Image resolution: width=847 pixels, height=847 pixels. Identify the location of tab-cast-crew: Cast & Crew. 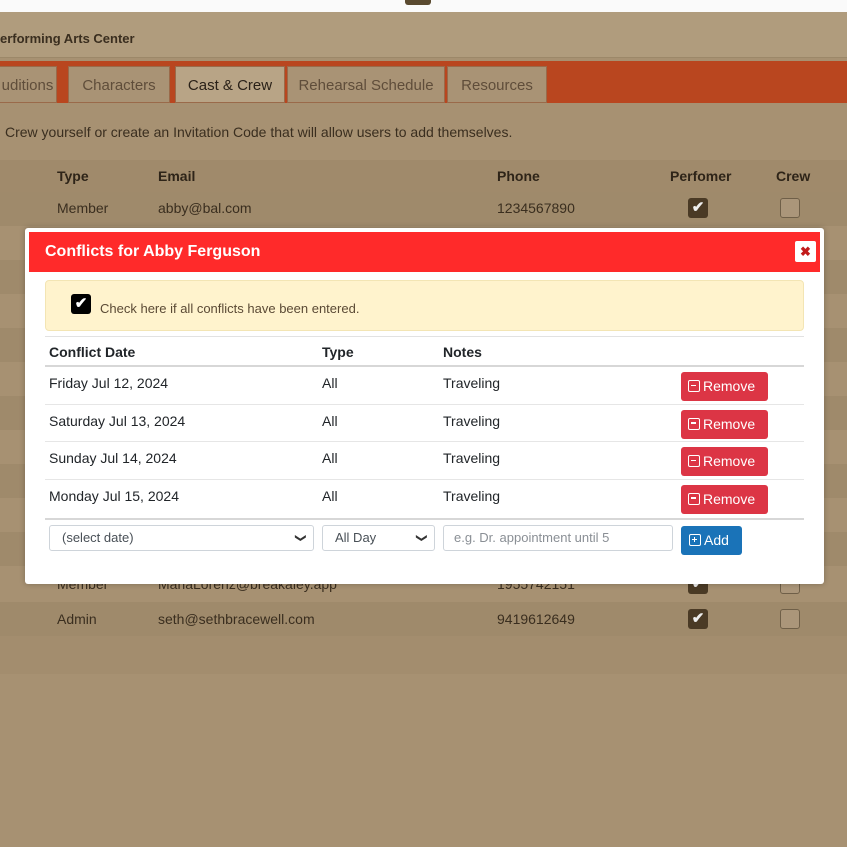
(230, 84).